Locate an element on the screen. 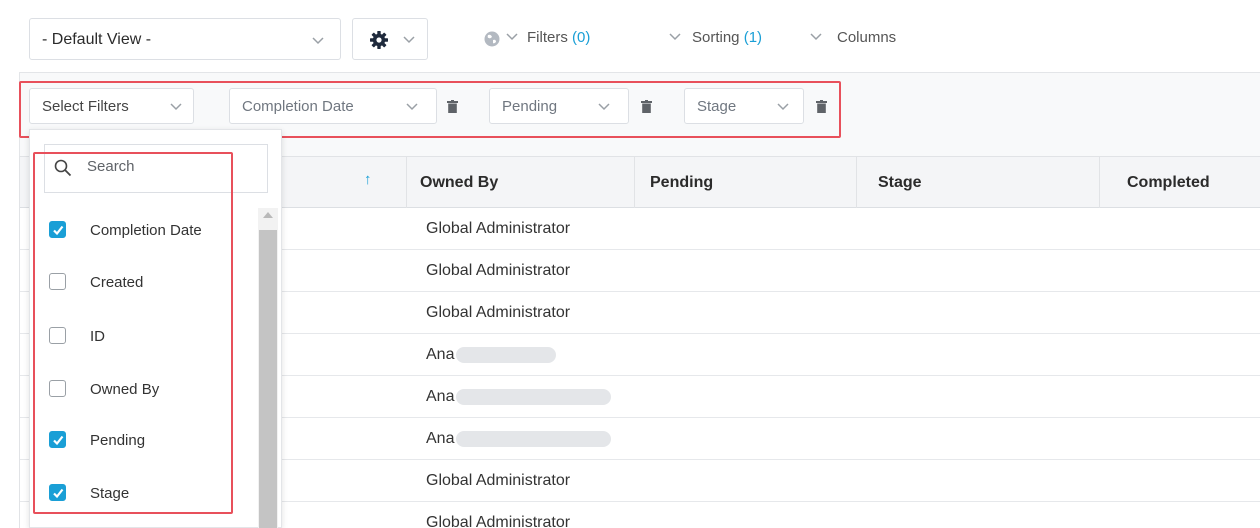  columns-toggle: Columns is located at coordinates (866, 37).